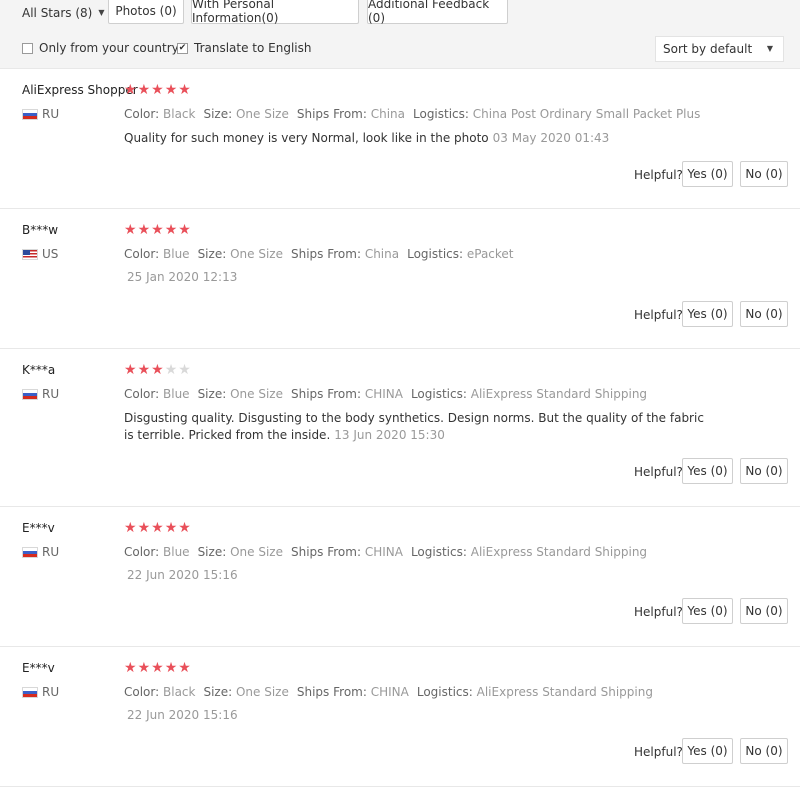  I want to click on translate-filter: ✔ Translate to English, so click(244, 48).